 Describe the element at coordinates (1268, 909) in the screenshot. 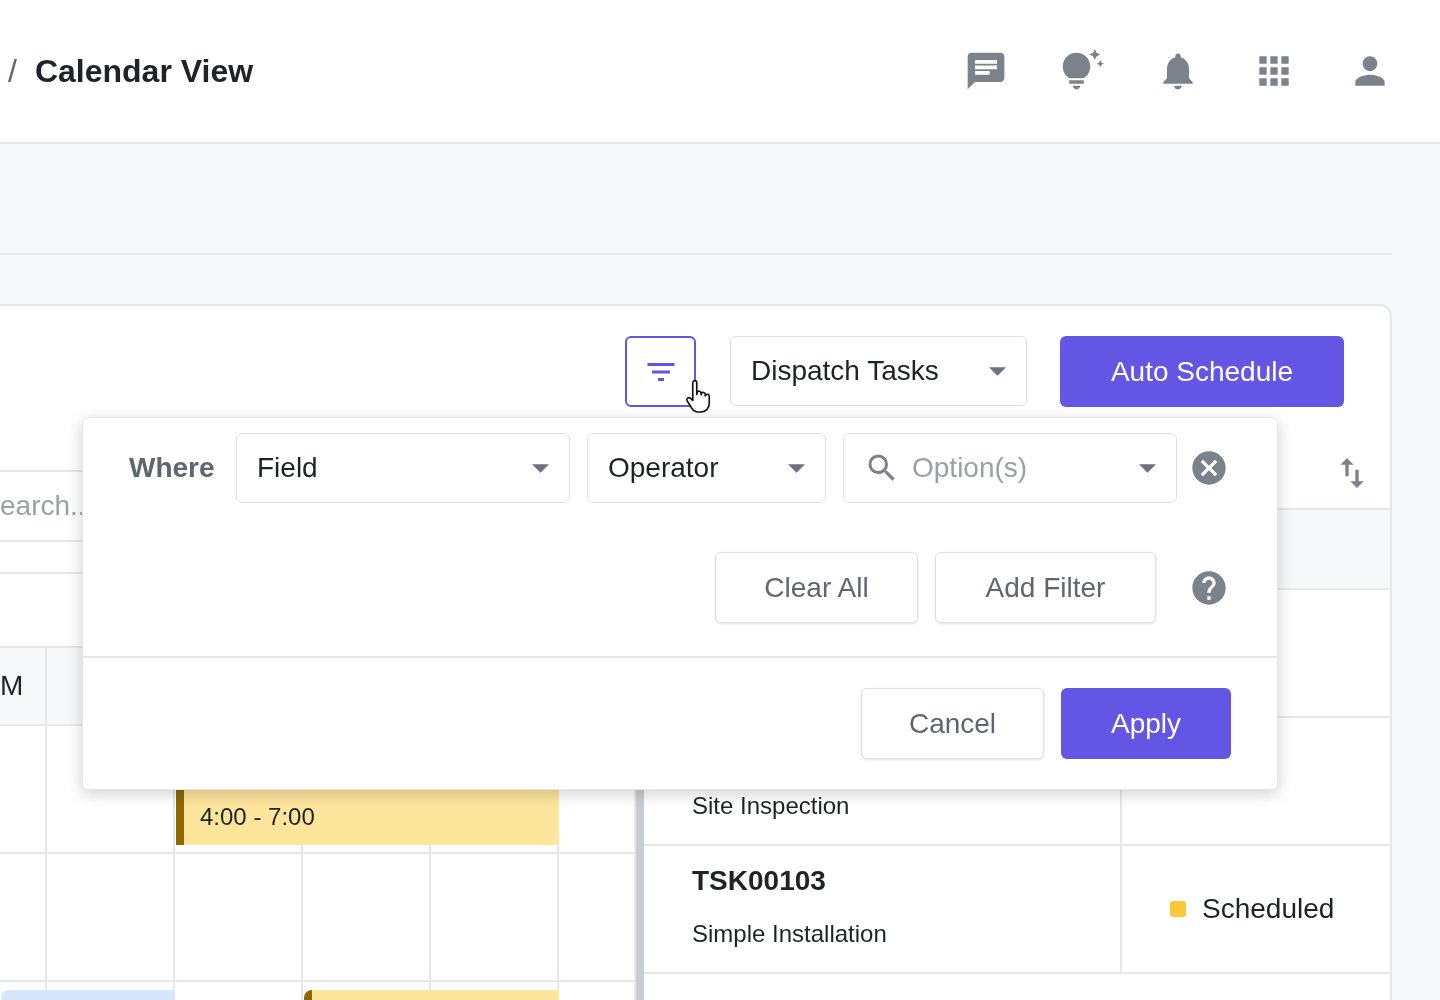

I see `status-label: Scheduled` at that location.